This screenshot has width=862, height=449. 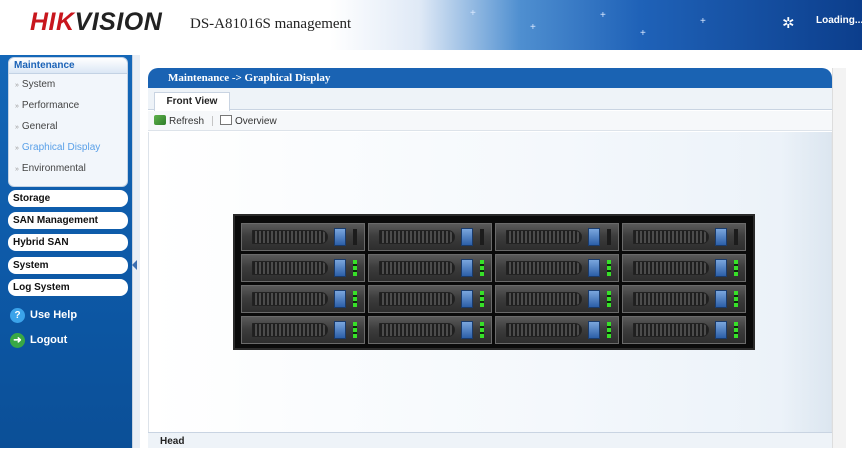 I want to click on sidebar-item-label: System, so click(x=38, y=84).